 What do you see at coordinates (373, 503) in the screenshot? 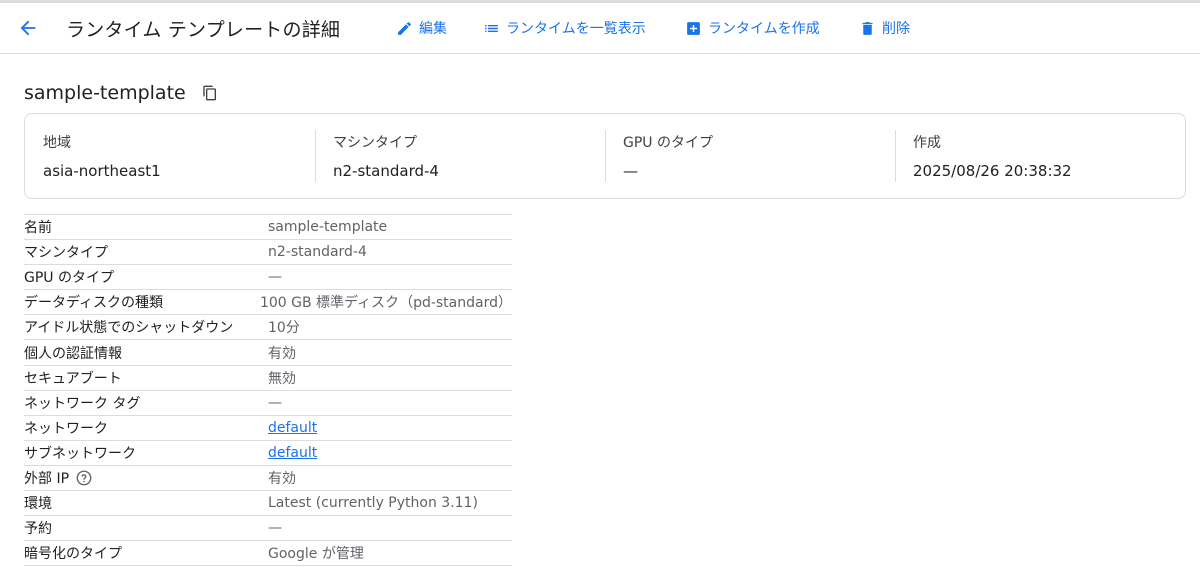
I see `detail-value: Latest (currently Python 3.11)` at bounding box center [373, 503].